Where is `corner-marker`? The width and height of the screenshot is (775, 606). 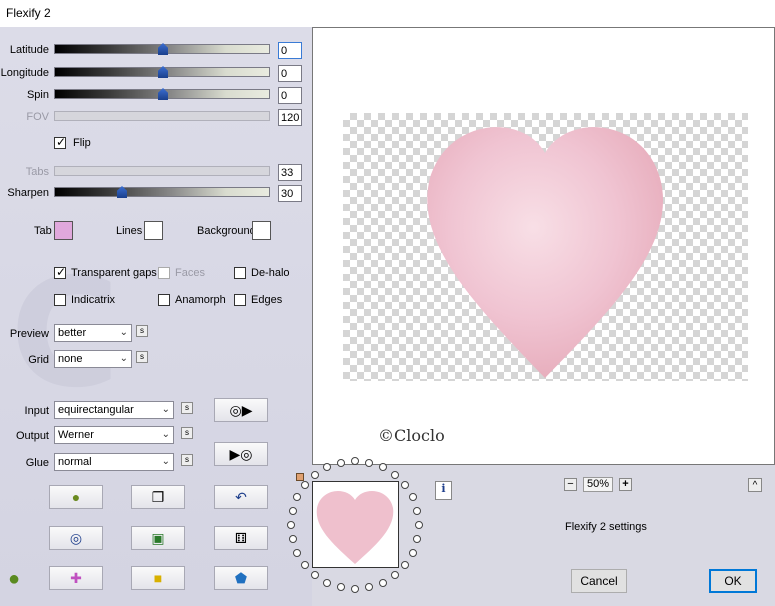
corner-marker is located at coordinates (300, 477).